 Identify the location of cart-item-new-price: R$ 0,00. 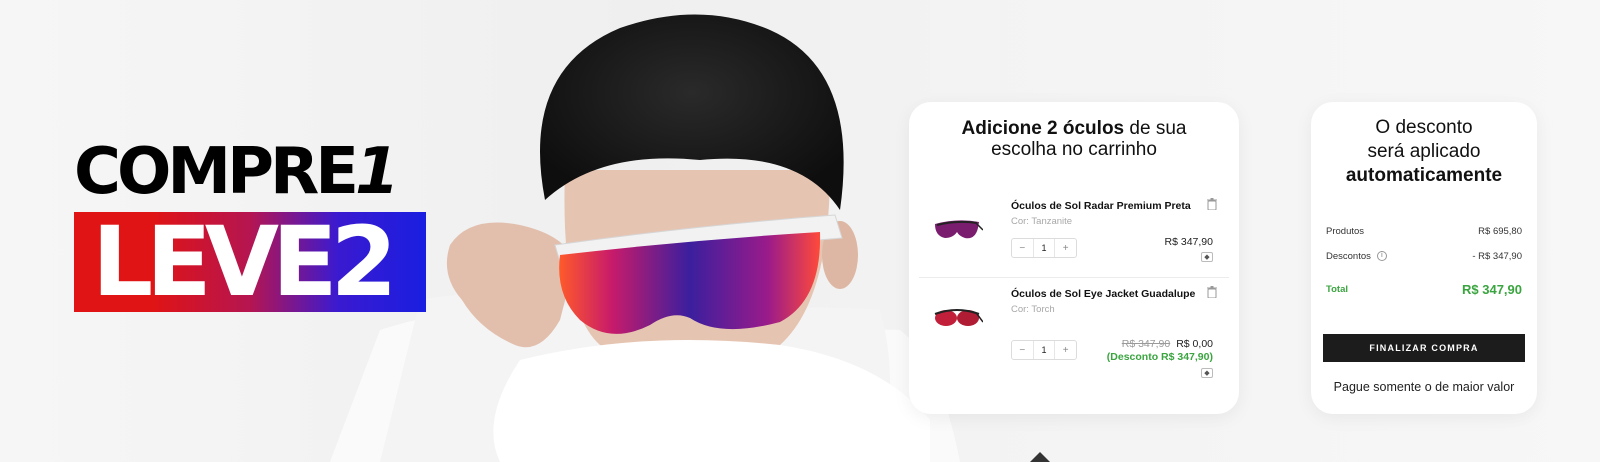
(1194, 344).